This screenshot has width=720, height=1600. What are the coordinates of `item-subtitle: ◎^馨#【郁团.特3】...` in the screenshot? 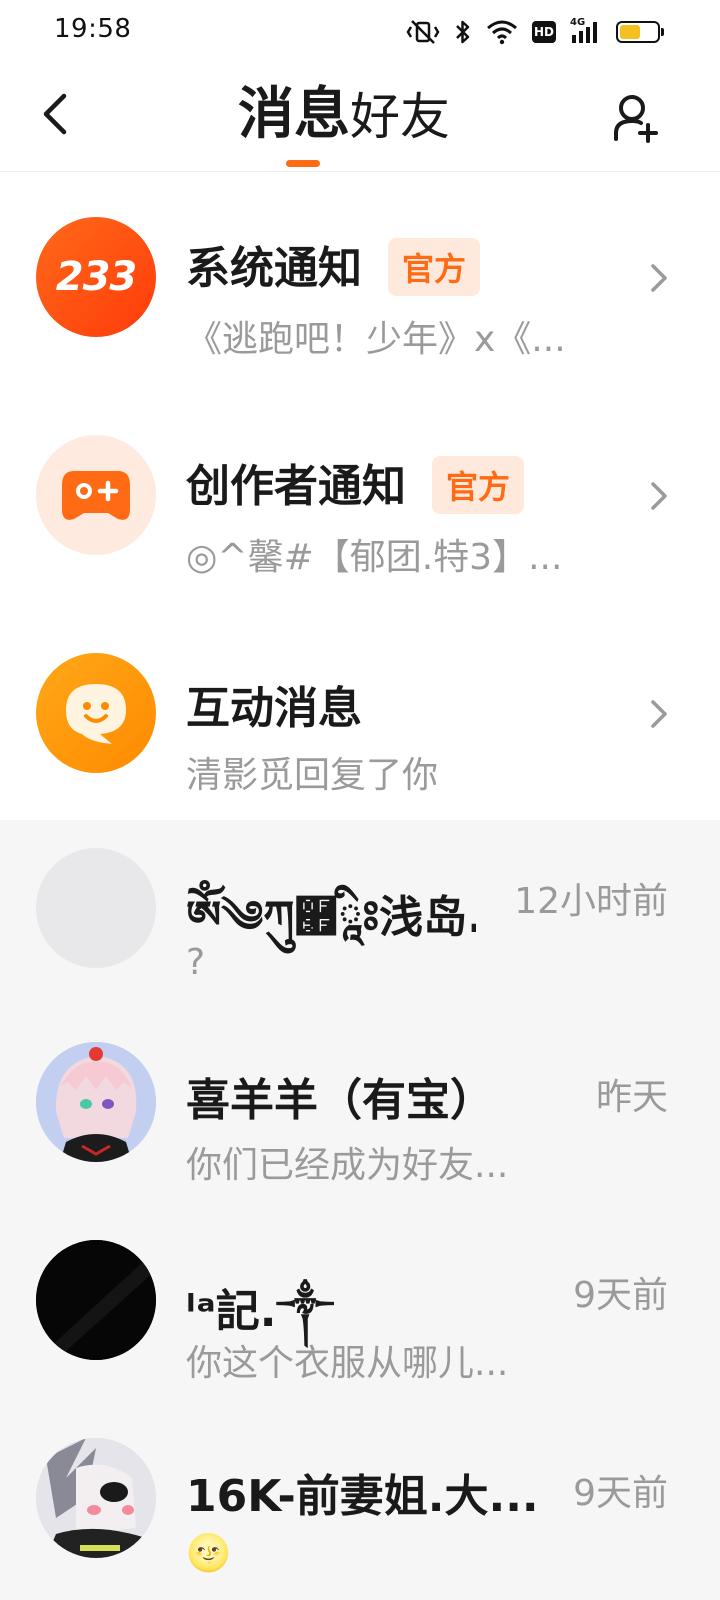 It's located at (374, 557).